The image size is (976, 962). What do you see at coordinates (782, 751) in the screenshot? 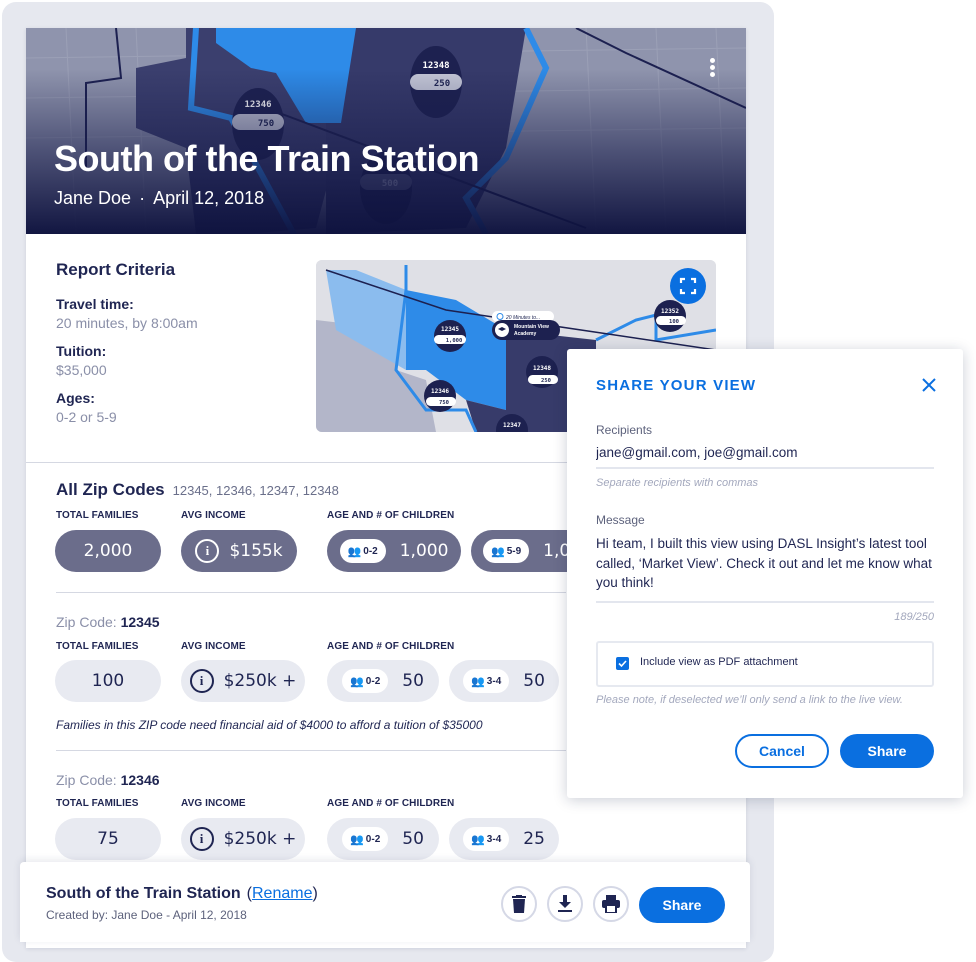
I see `cancel-button: Cancel` at bounding box center [782, 751].